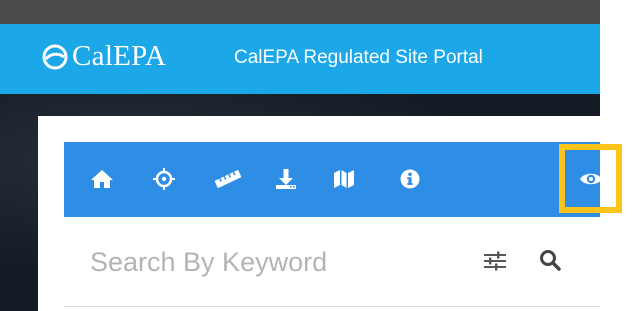 The height and width of the screenshot is (311, 634). I want to click on search-icon, so click(550, 260).